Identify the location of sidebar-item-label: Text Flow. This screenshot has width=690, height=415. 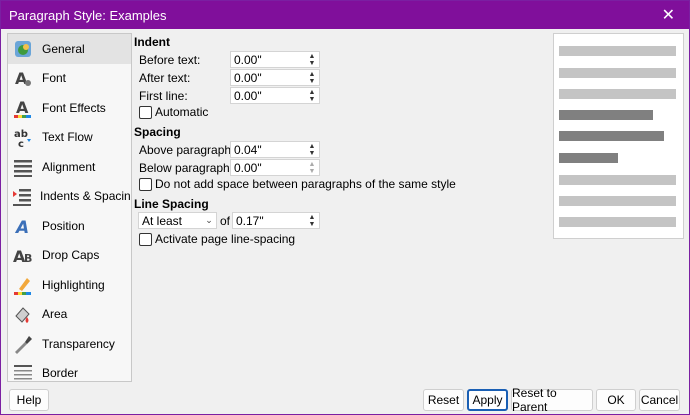
(67, 137).